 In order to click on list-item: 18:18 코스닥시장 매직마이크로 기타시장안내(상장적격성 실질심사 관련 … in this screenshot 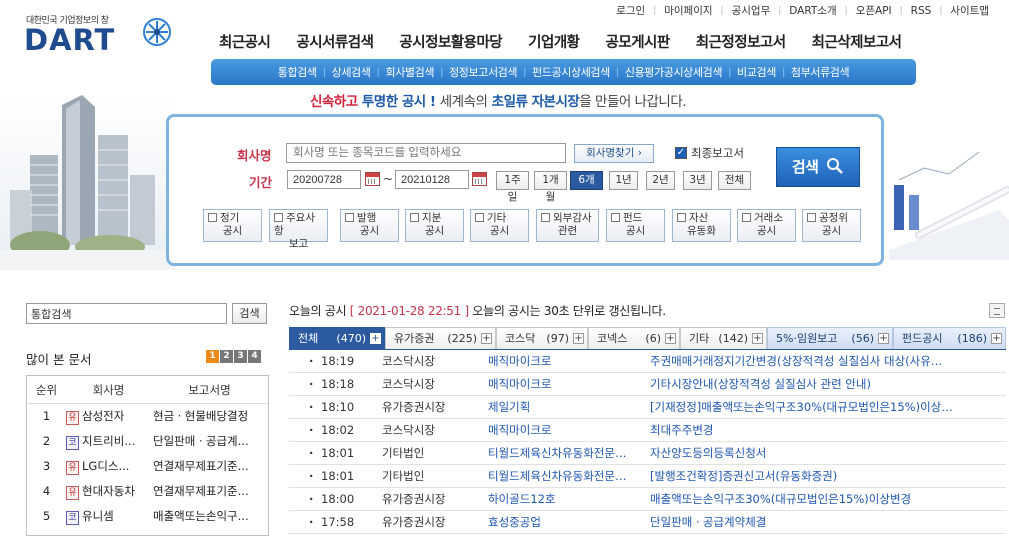, I will do `click(647, 384)`.